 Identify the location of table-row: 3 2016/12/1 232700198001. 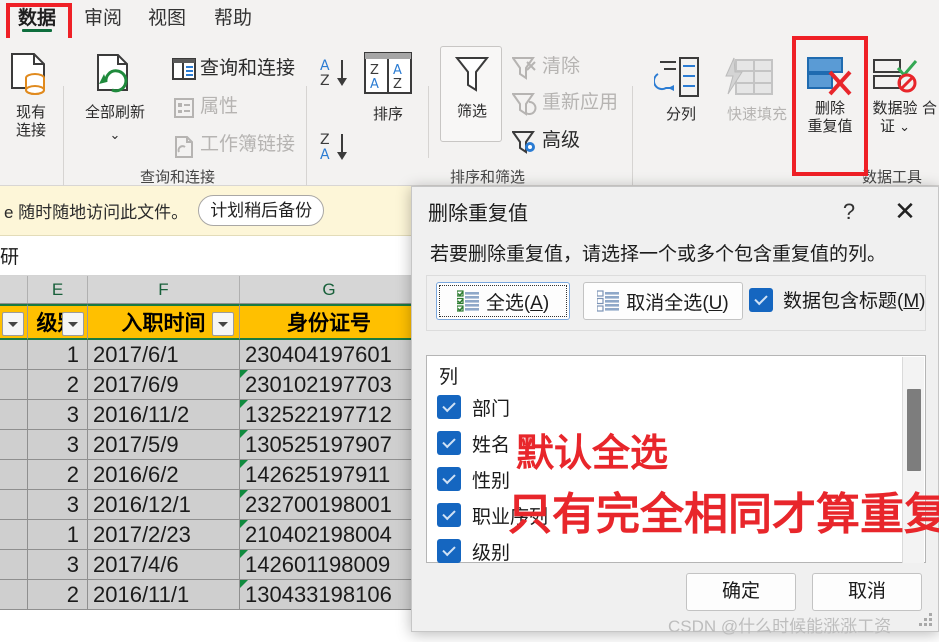
(209, 505).